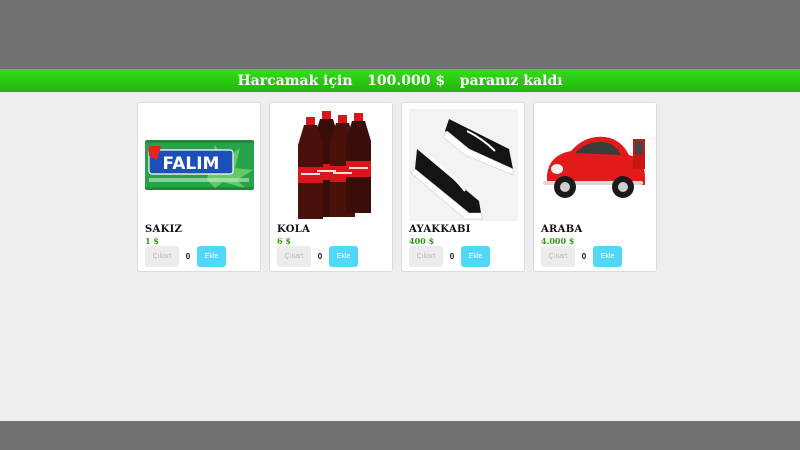 Image resolution: width=800 pixels, height=450 pixels. What do you see at coordinates (440, 229) in the screenshot?
I see `product-name: AYAKKABI` at bounding box center [440, 229].